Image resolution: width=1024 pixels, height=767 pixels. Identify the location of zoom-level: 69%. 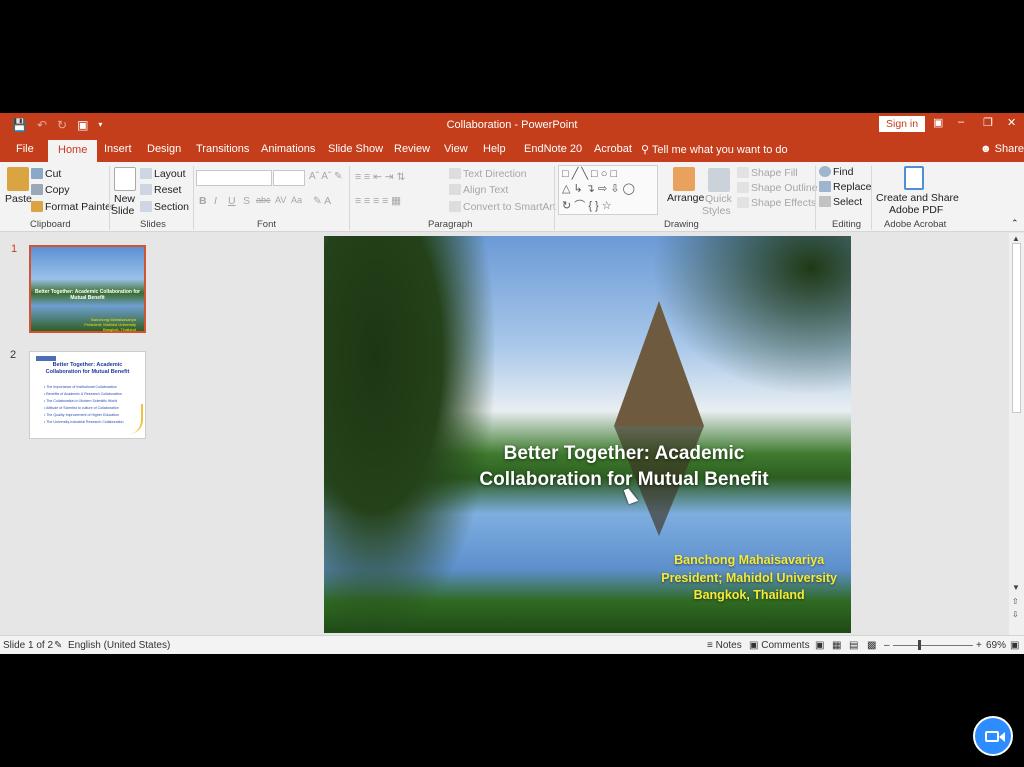
(996, 645).